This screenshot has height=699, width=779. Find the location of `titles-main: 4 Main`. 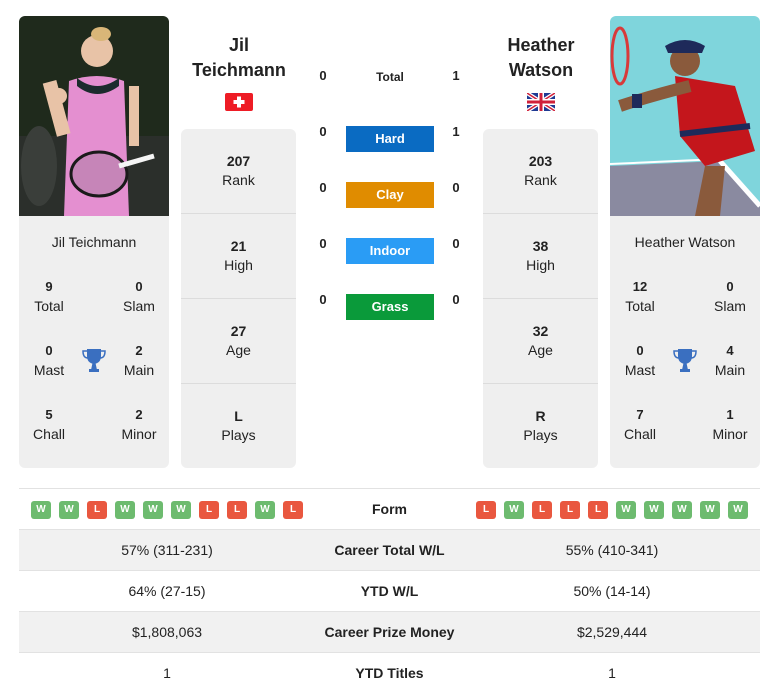

titles-main: 4 Main is located at coordinates (730, 360).